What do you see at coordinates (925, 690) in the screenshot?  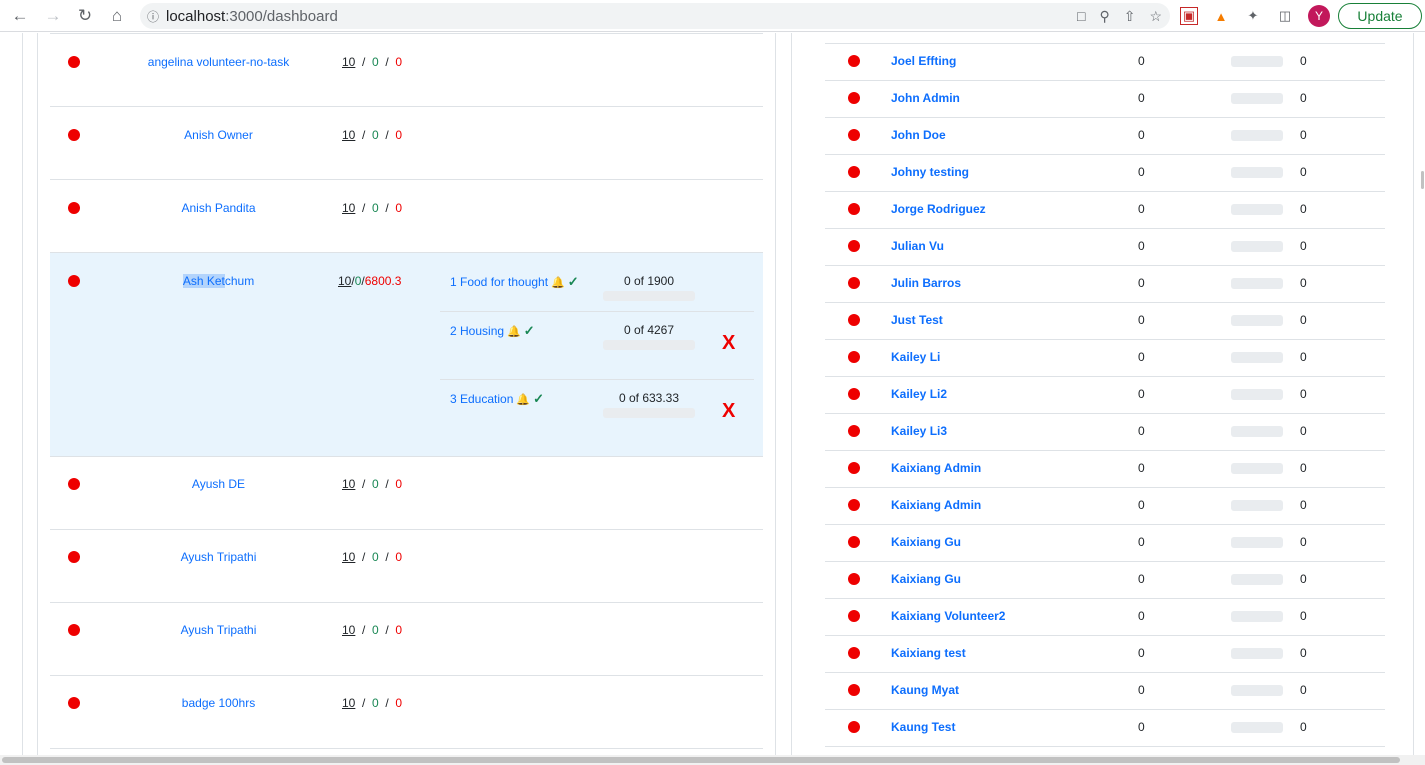 I see `member-name-link: Kaung Myat` at bounding box center [925, 690].